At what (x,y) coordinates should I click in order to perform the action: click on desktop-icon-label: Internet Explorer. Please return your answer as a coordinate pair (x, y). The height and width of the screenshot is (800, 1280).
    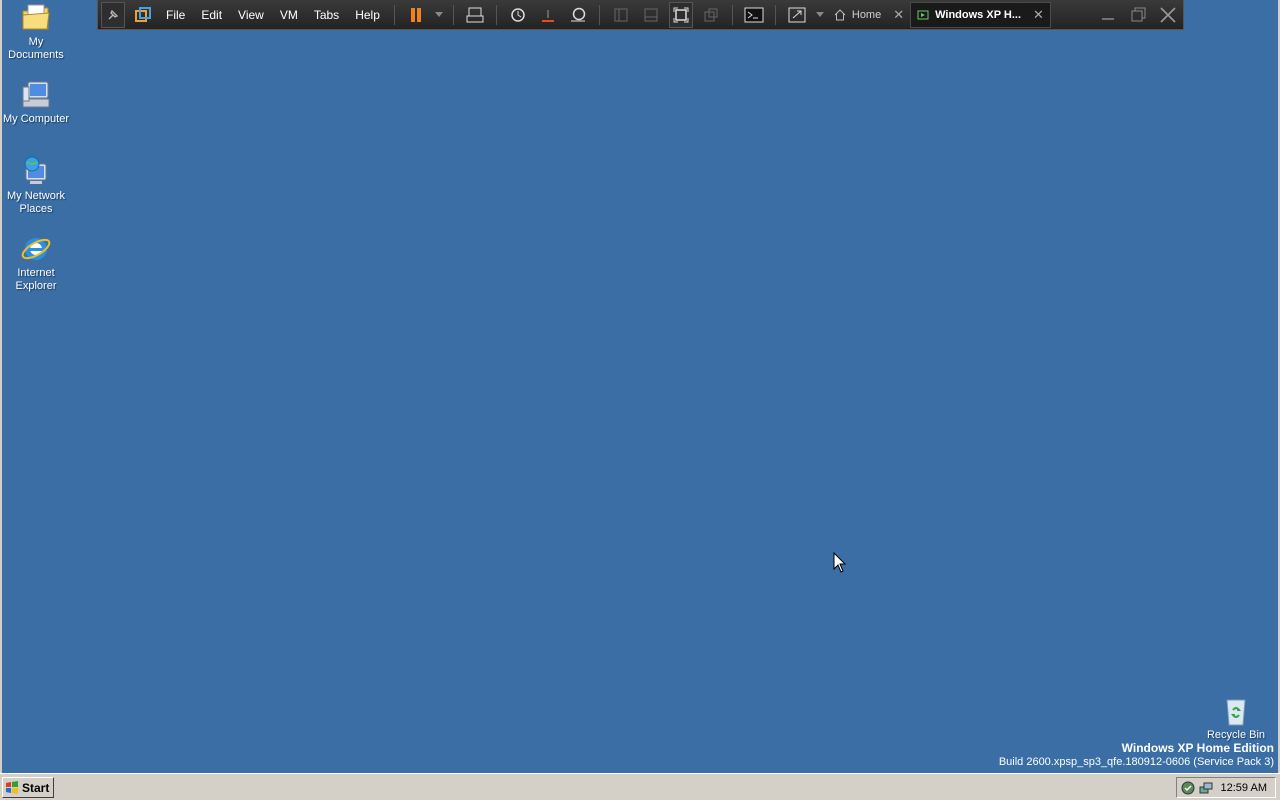
    Looking at the image, I should click on (36, 279).